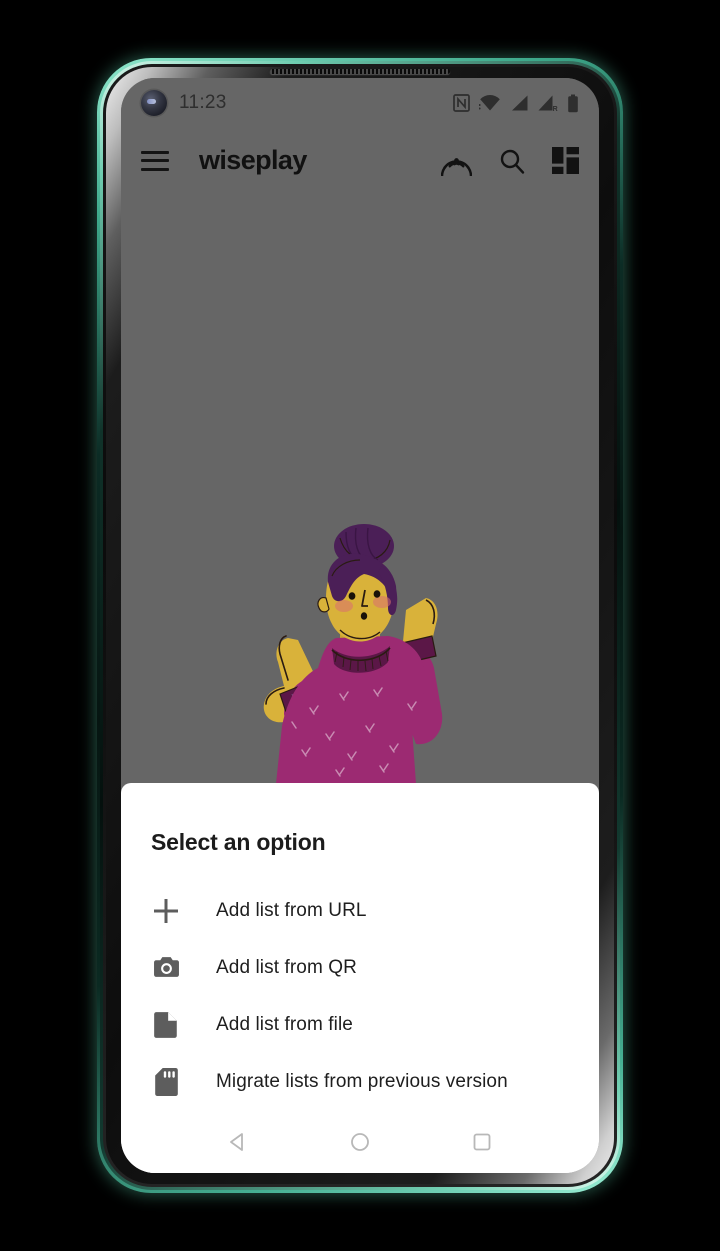 The image size is (720, 1251). Describe the element at coordinates (284, 1024) in the screenshot. I see `option-label: Add list from file` at that location.